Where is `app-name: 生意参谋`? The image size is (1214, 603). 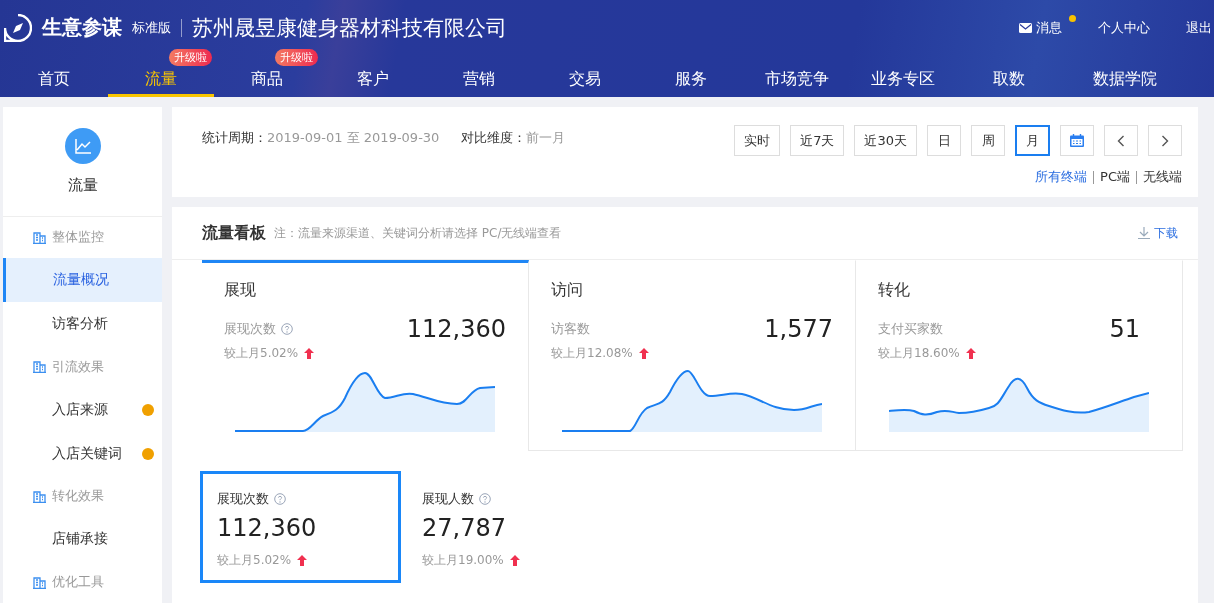
app-name: 生意参谋 is located at coordinates (82, 27).